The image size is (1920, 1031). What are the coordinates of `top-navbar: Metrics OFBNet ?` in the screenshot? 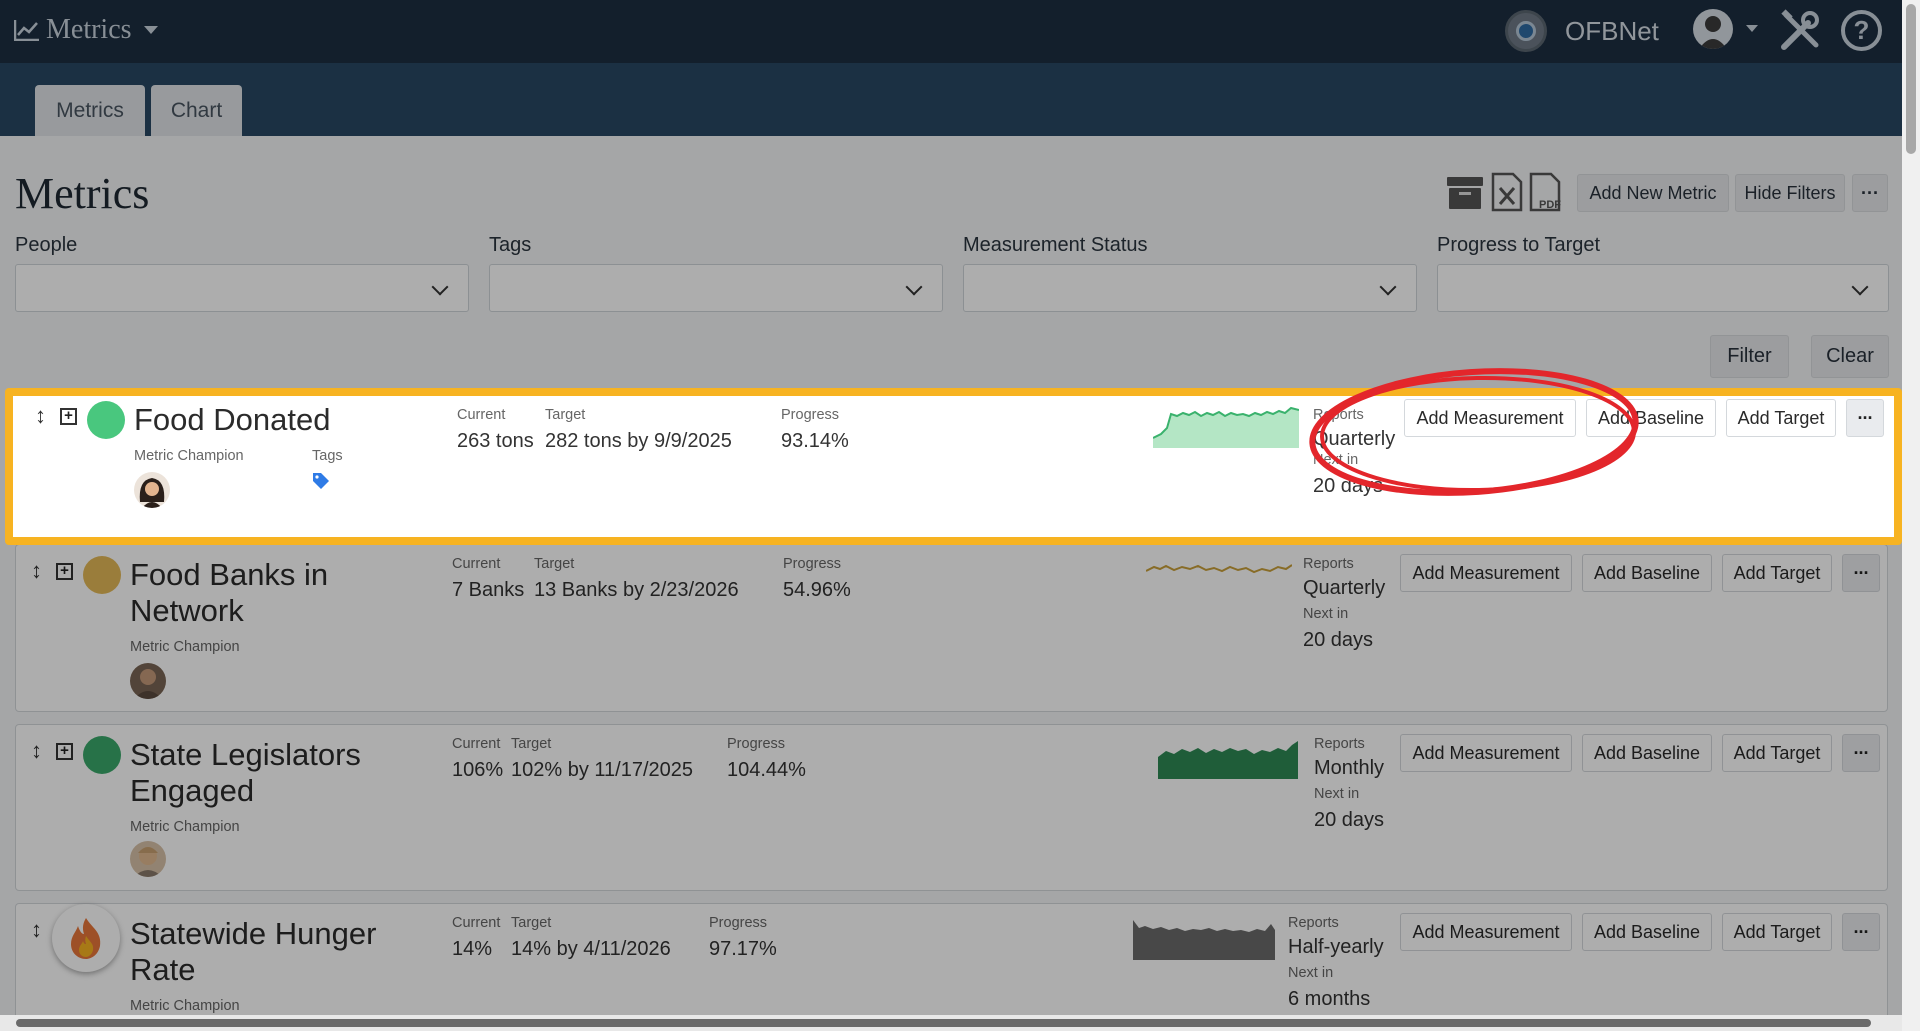 It's located at (951, 31).